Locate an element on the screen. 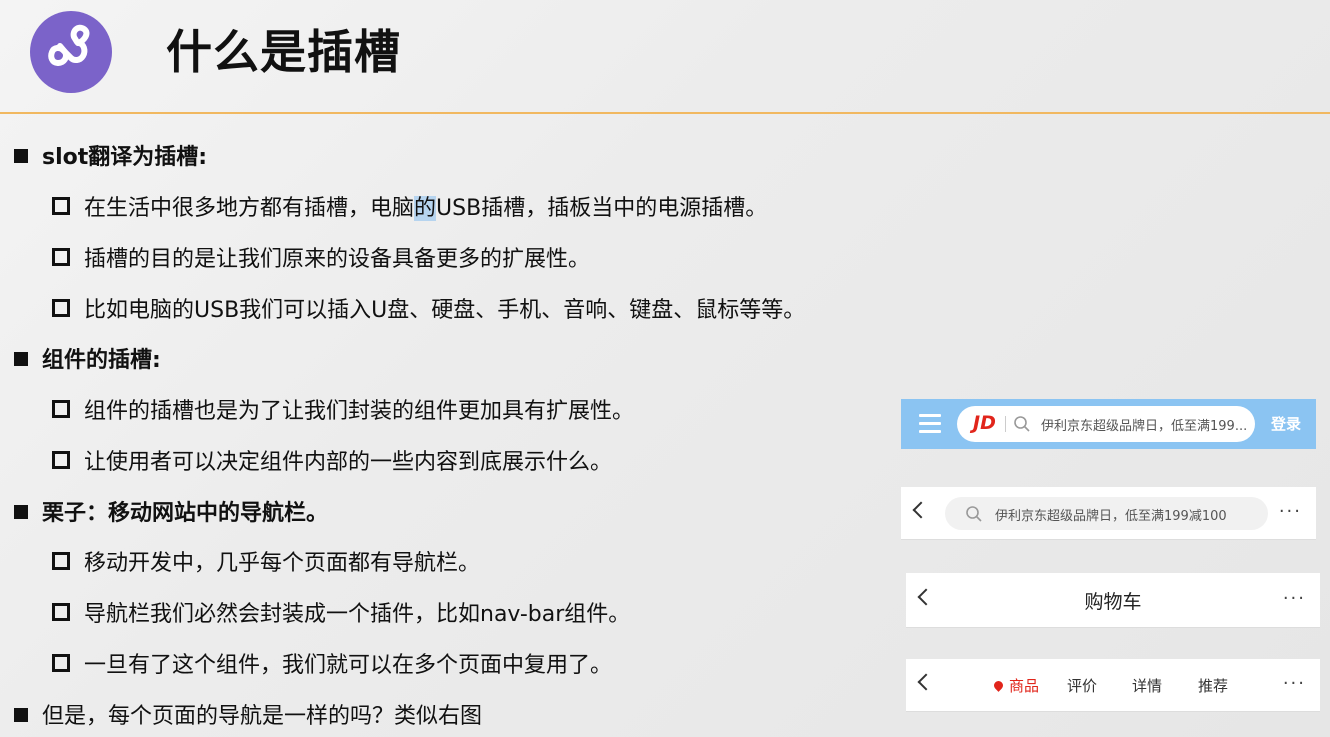 The height and width of the screenshot is (737, 1330). link-icon is located at coordinates (69, 45).